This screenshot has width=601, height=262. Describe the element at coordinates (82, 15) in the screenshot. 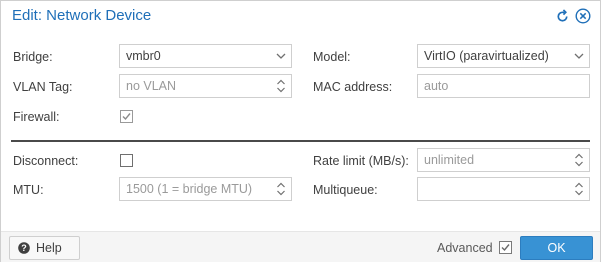

I see `dialog-title: Edit: Network Device` at that location.